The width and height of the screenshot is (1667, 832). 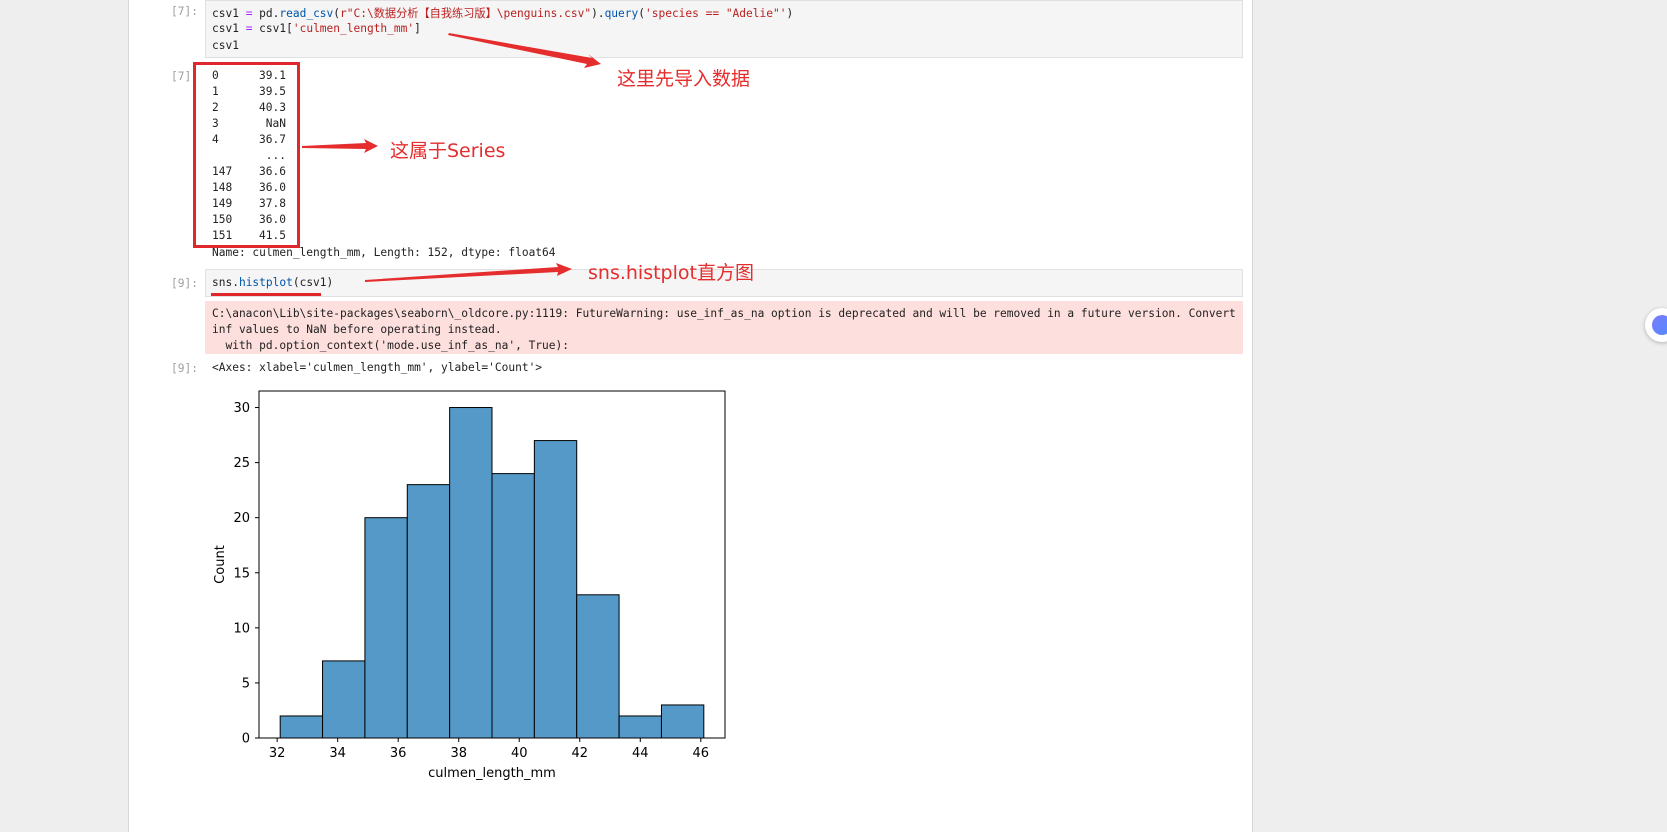 What do you see at coordinates (337, 753) in the screenshot?
I see `x-tick-label: 34` at bounding box center [337, 753].